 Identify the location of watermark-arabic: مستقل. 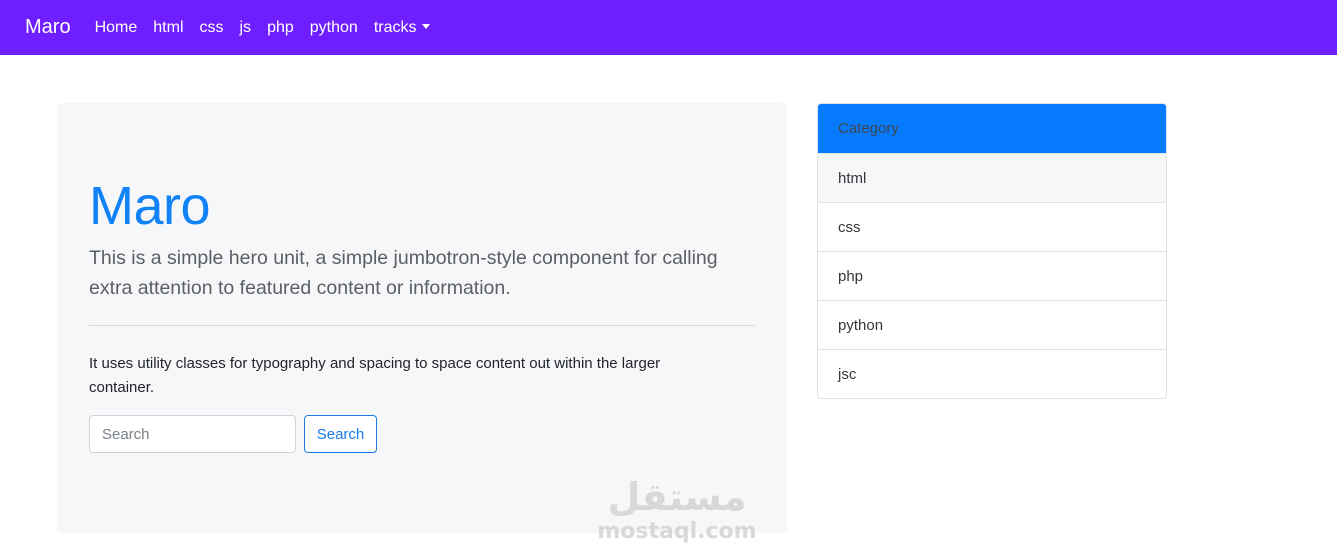
(677, 497).